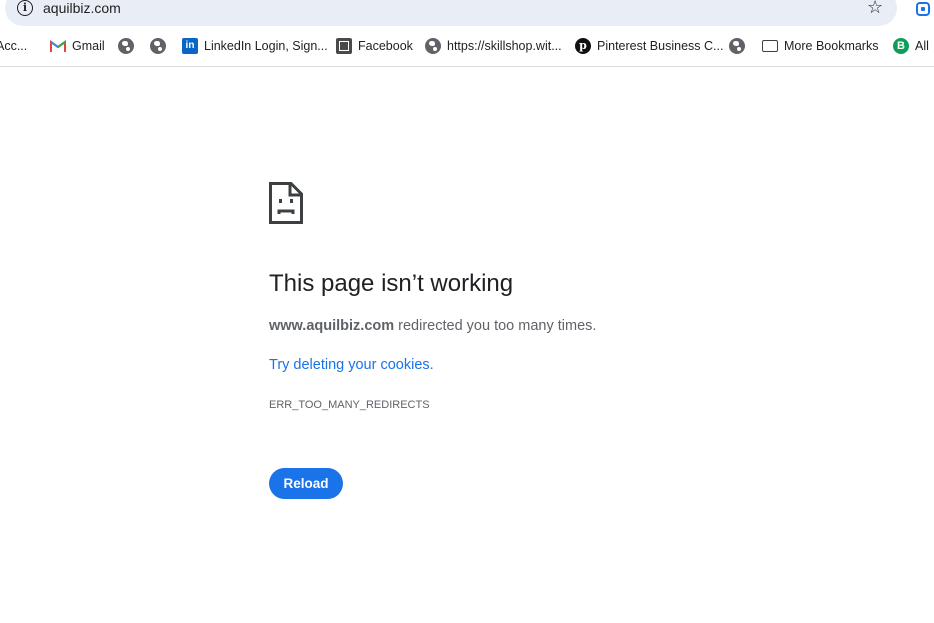 The image size is (934, 623). Describe the element at coordinates (190, 46) in the screenshot. I see `linkedin-icon: in` at that location.